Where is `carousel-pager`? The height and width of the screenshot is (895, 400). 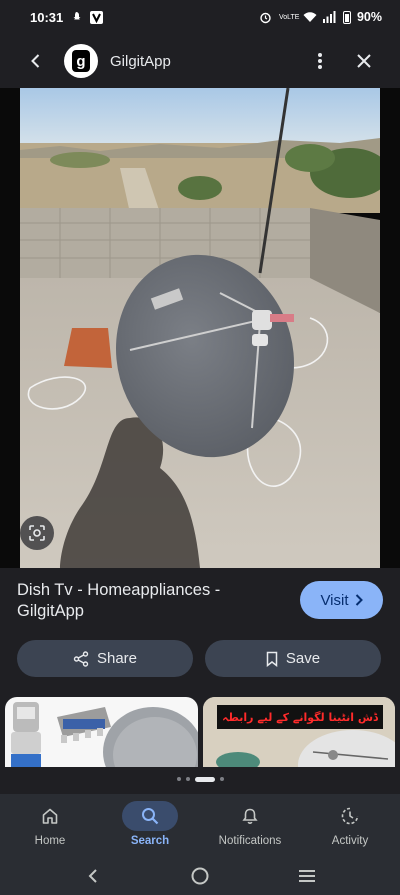 carousel-pager is located at coordinates (200, 779).